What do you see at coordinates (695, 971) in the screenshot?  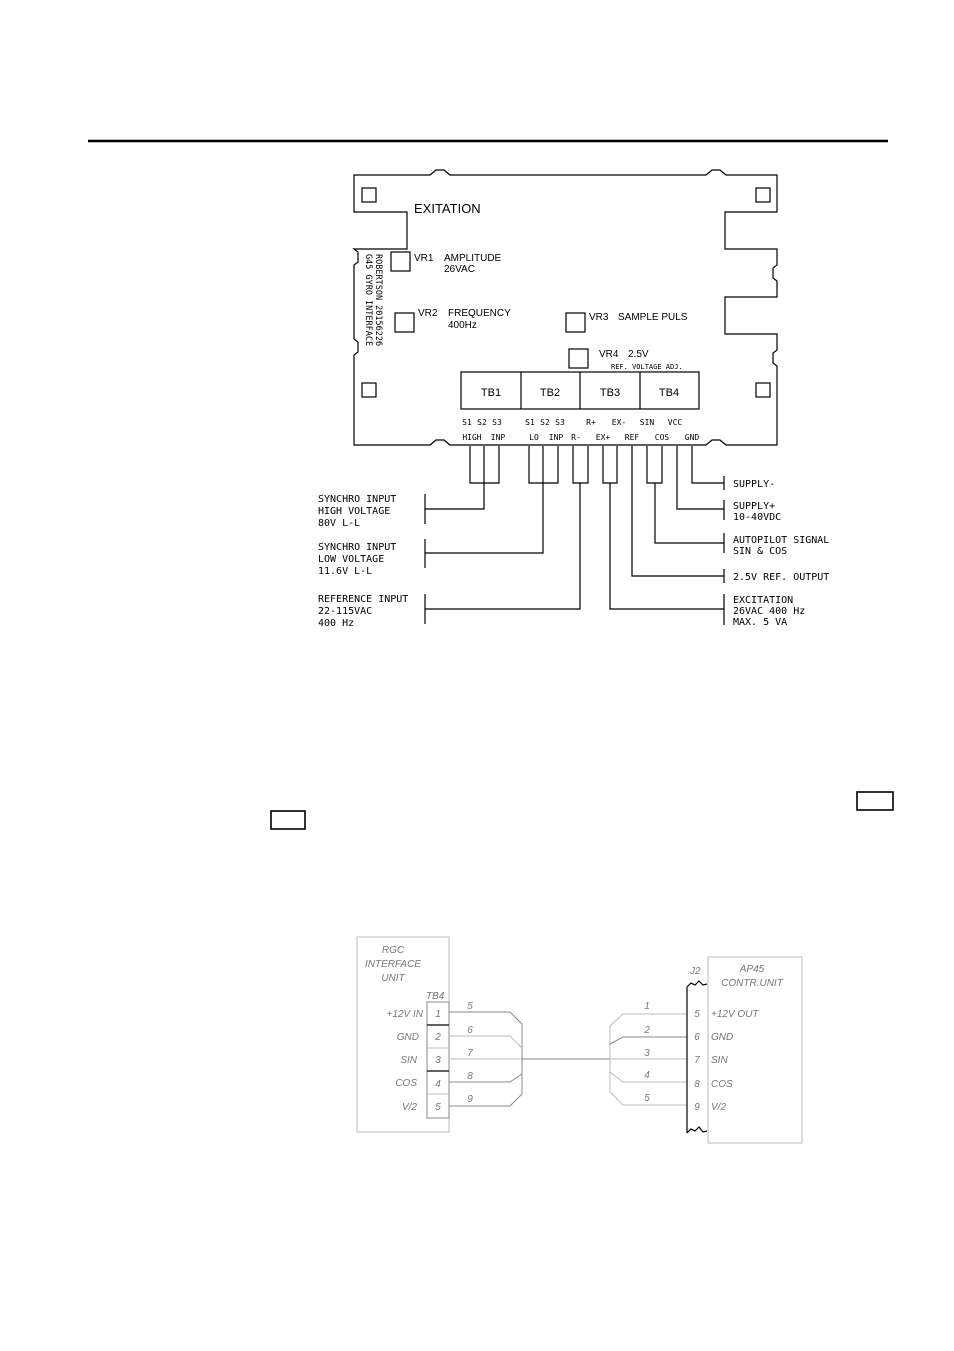 I see `j2-connector-label: J2` at bounding box center [695, 971].